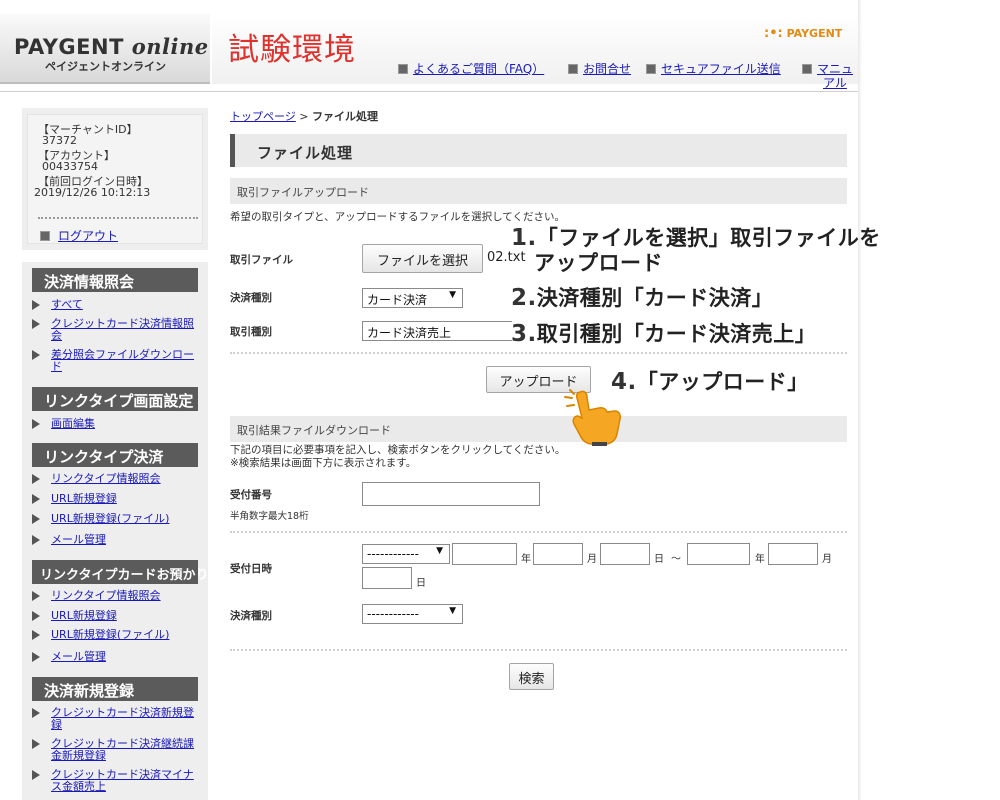 Image resolution: width=1000 pixels, height=800 pixels. Describe the element at coordinates (524, 298) in the screenshot. I see `step-number: 2.` at that location.